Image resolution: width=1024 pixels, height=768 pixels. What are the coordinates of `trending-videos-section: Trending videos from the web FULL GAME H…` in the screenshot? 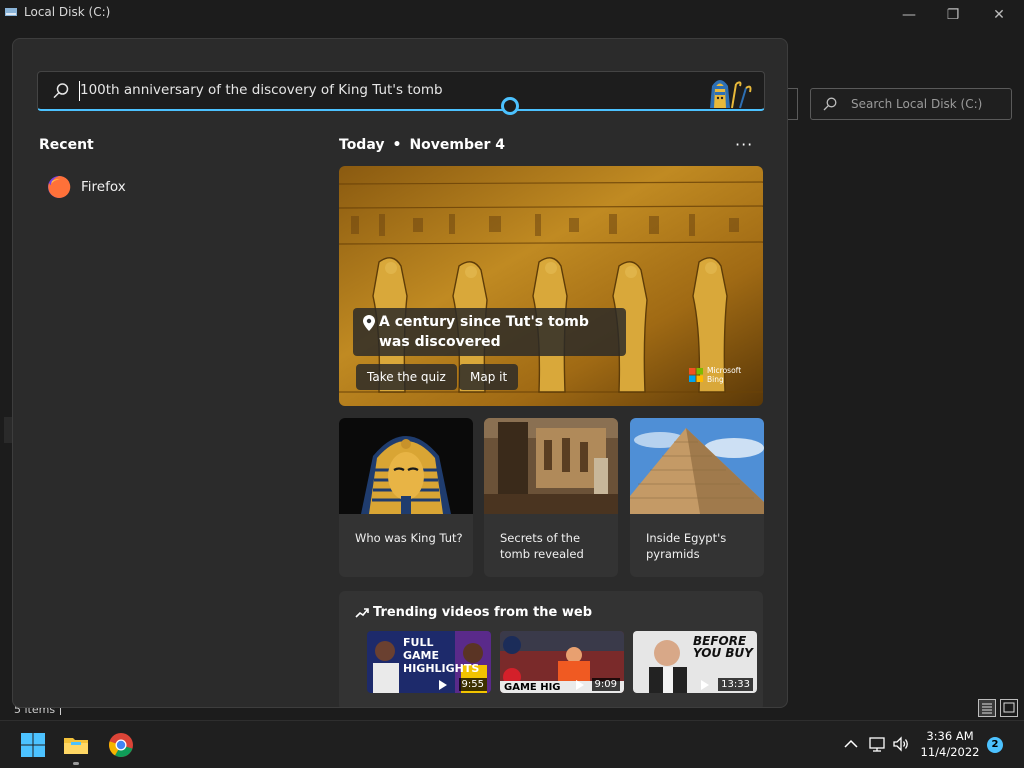 It's located at (551, 649).